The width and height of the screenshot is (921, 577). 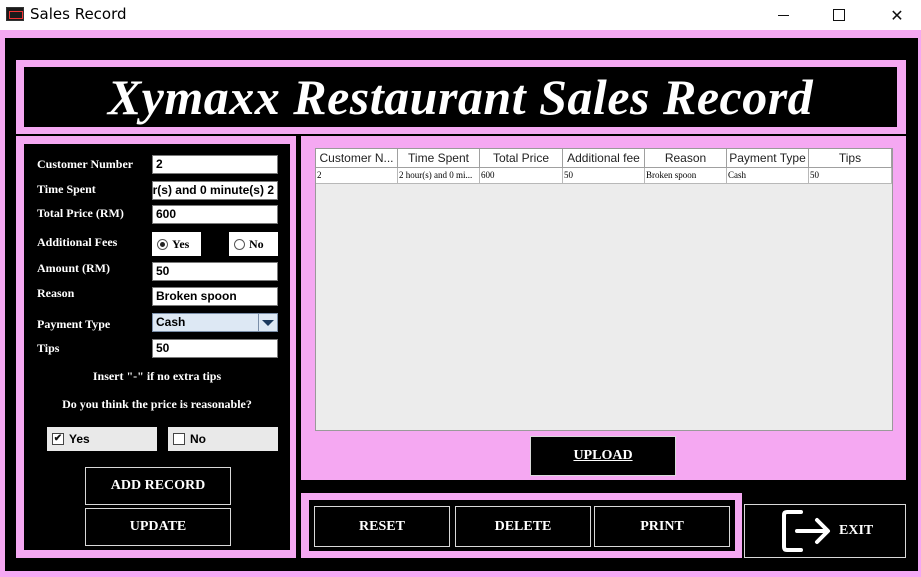 What do you see at coordinates (74, 324) in the screenshot?
I see `payment-type-label: Payment Type` at bounding box center [74, 324].